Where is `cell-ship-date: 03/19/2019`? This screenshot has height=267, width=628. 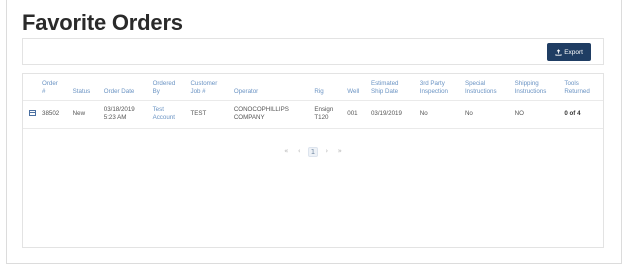 cell-ship-date: 03/19/2019 is located at coordinates (392, 114).